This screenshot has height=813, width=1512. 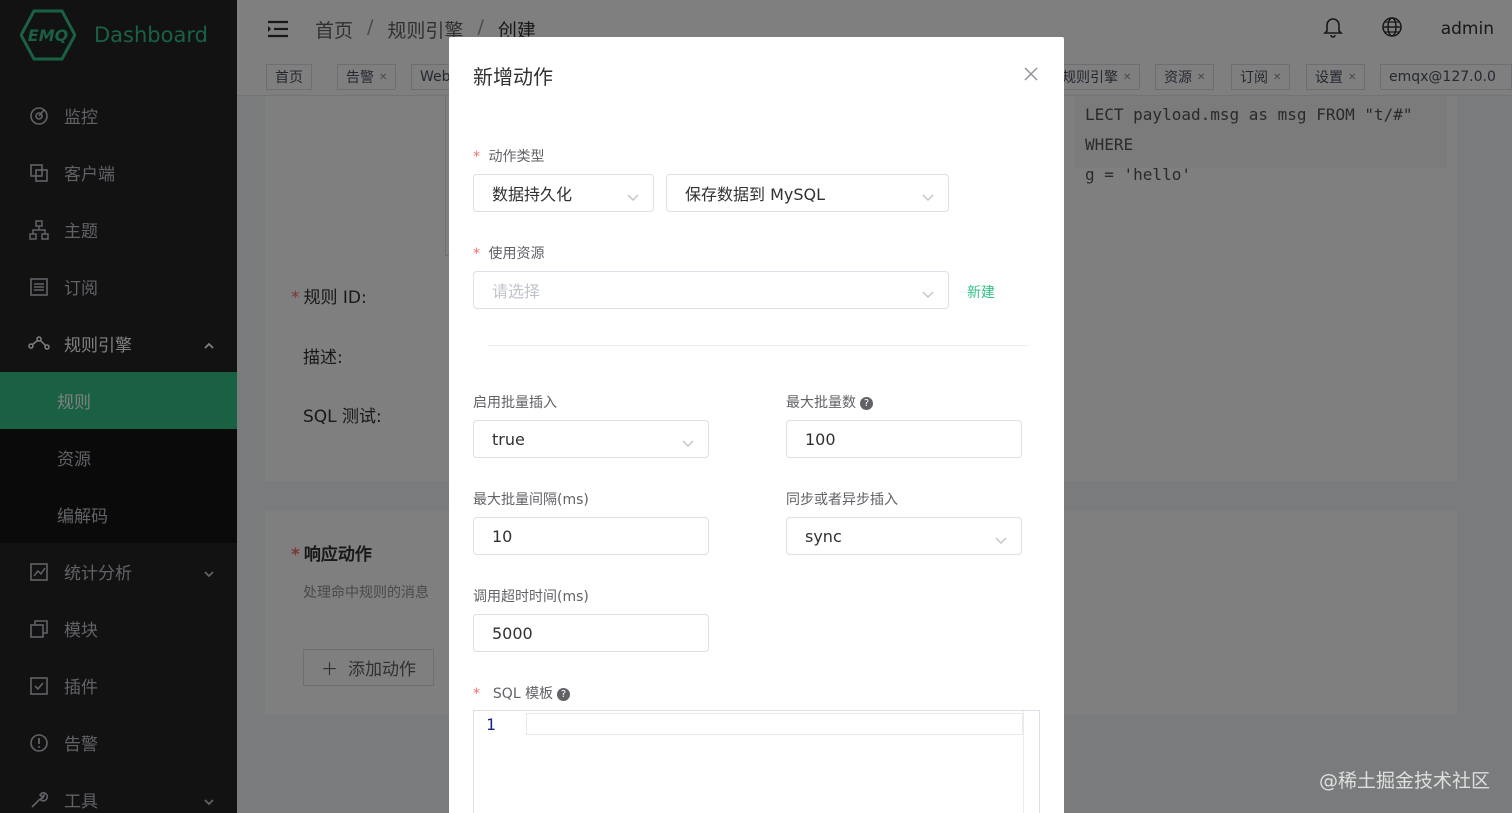 I want to click on select-value: 保存数据到 MySQL, so click(x=755, y=194).